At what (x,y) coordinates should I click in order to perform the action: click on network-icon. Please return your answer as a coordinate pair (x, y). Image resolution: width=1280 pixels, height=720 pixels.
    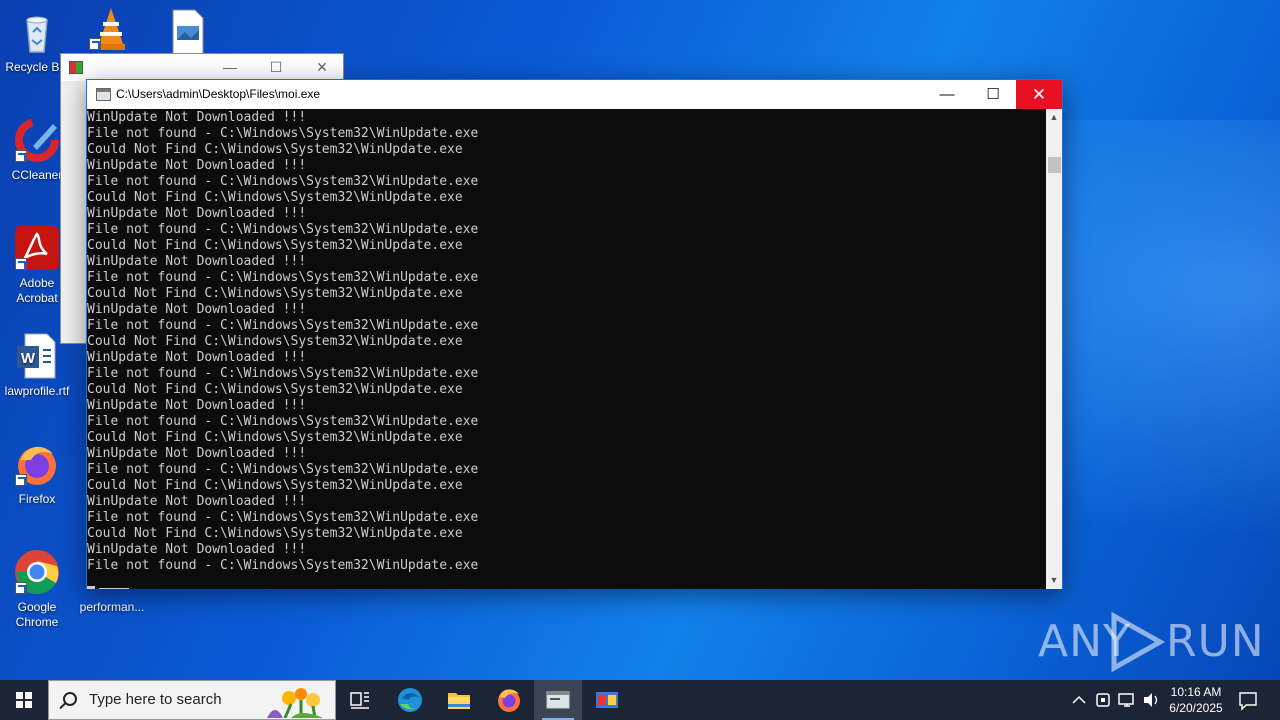
    Looking at the image, I should click on (1127, 700).